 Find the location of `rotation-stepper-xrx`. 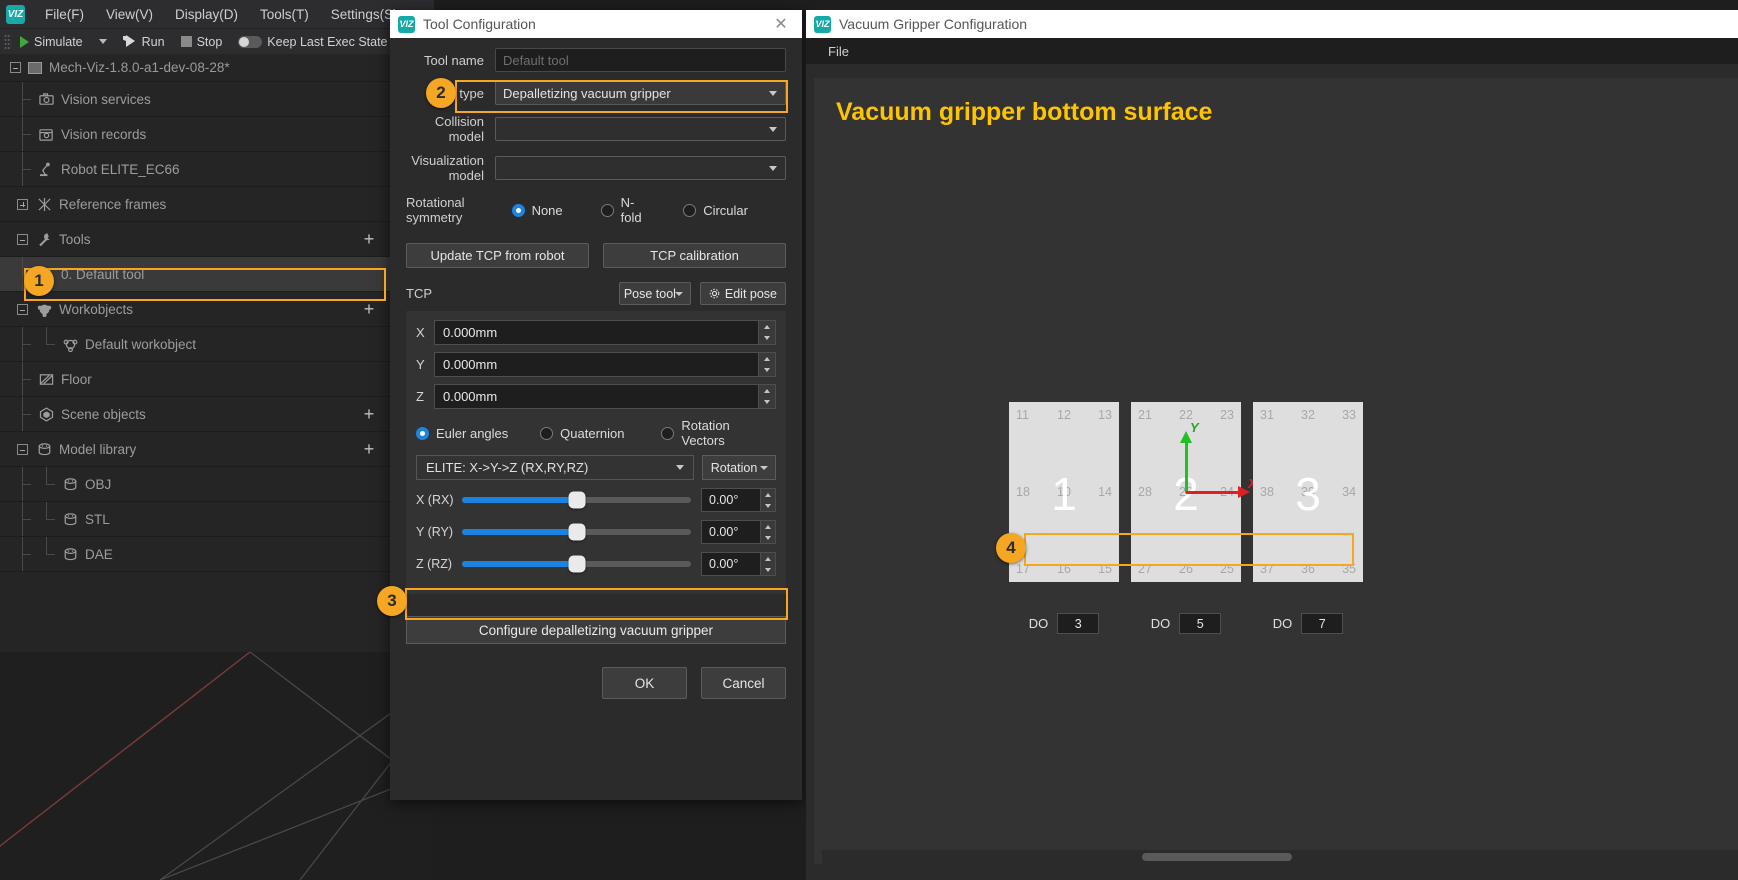

rotation-stepper-xrx is located at coordinates (768, 500).